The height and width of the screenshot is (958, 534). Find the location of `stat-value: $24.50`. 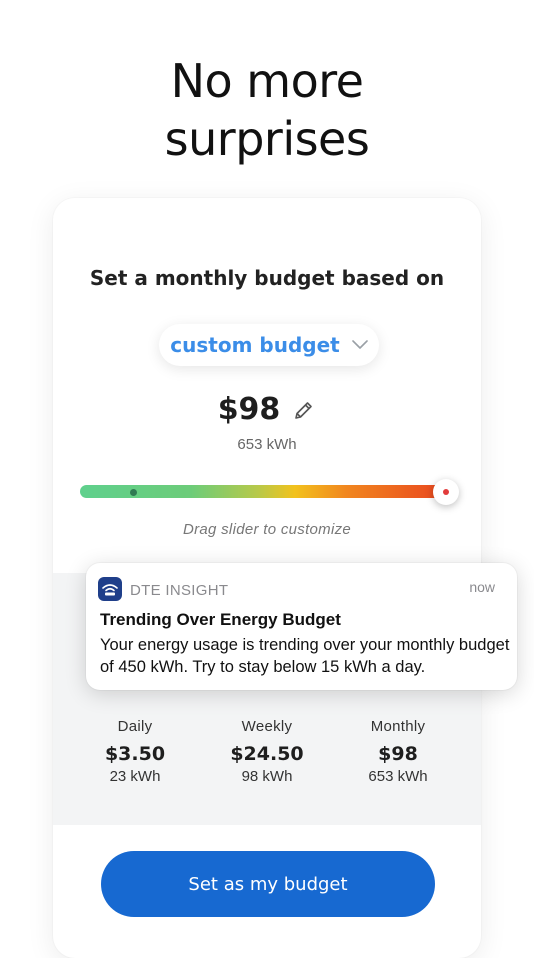

stat-value: $24.50 is located at coordinates (267, 754).